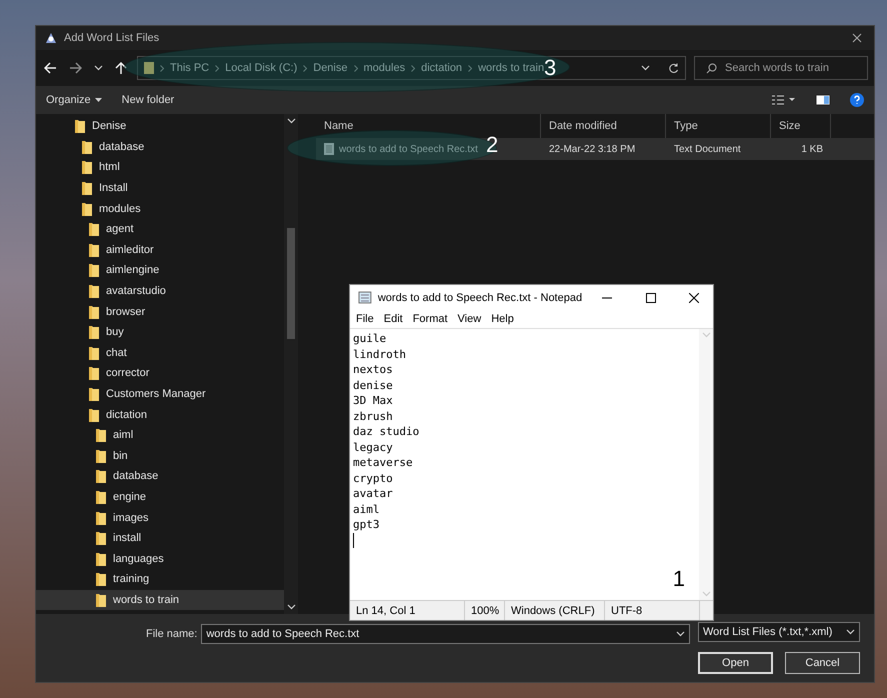  What do you see at coordinates (857, 100) in the screenshot?
I see `help-icon` at bounding box center [857, 100].